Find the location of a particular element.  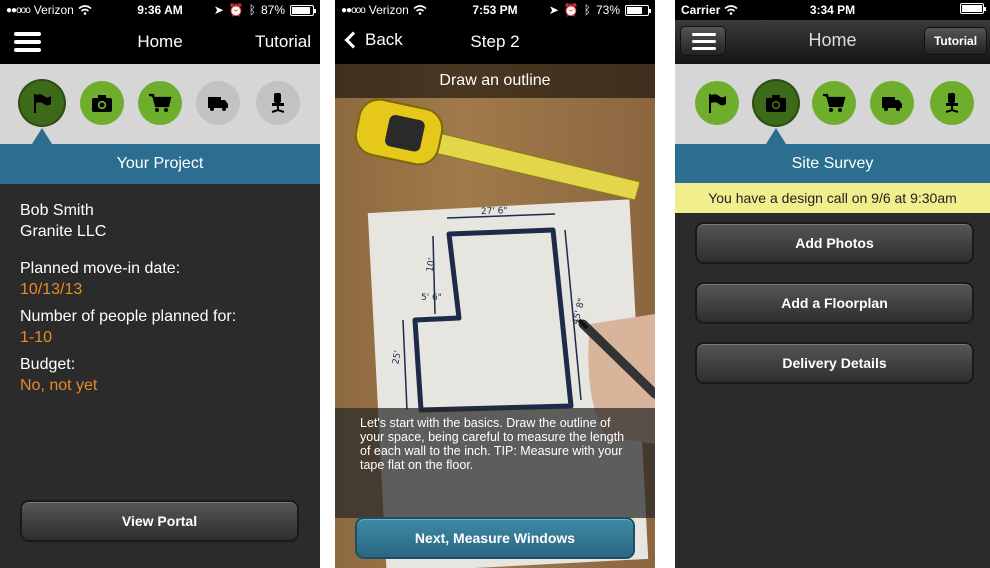

tutorial-link: Tutorial is located at coordinates (283, 42).